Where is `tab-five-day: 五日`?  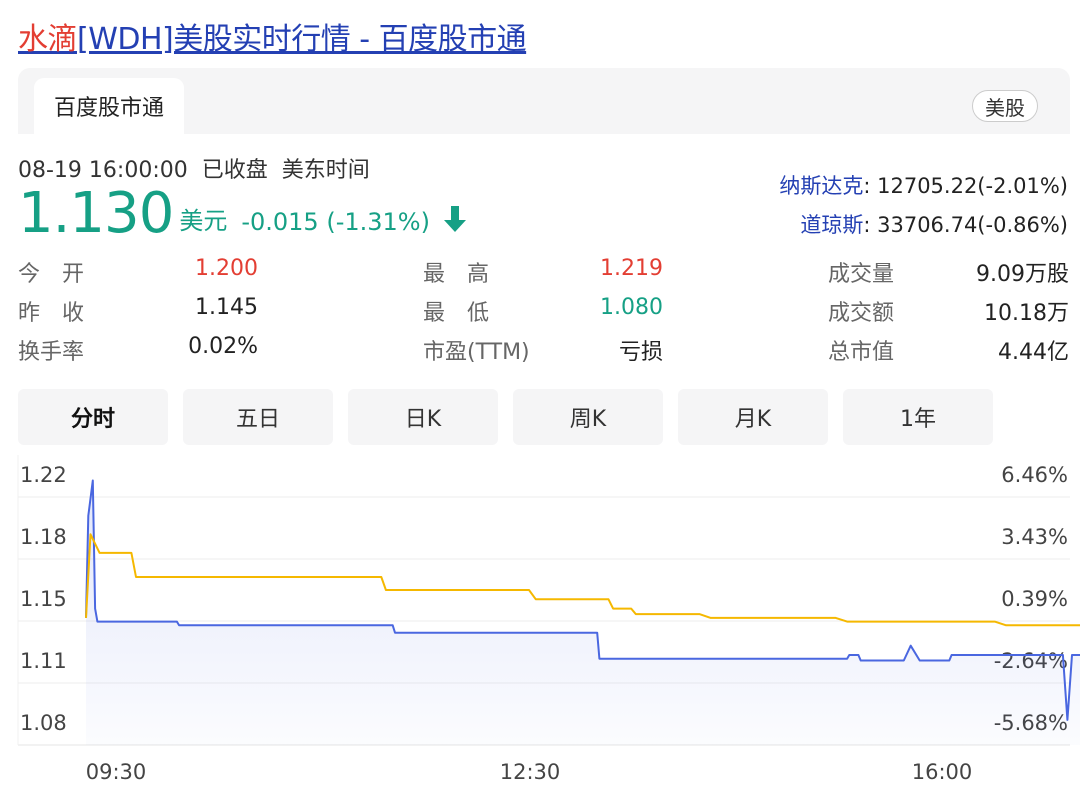 tab-five-day: 五日 is located at coordinates (258, 417).